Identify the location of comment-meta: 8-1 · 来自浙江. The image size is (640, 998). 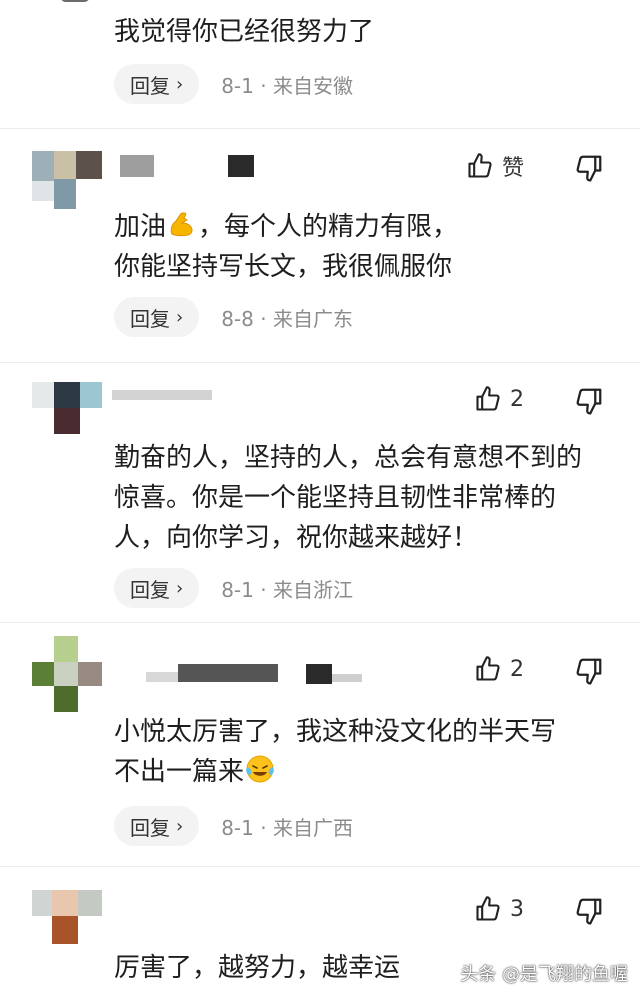
(287, 588).